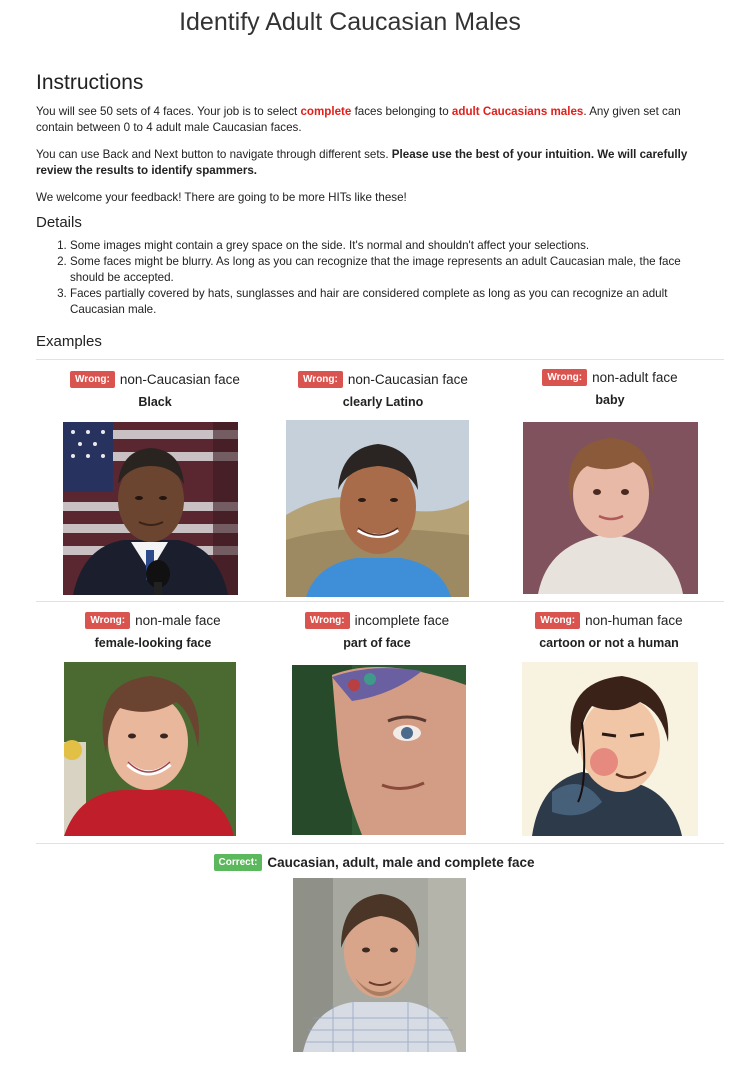  I want to click on photo-cartoon-image, so click(610, 749).